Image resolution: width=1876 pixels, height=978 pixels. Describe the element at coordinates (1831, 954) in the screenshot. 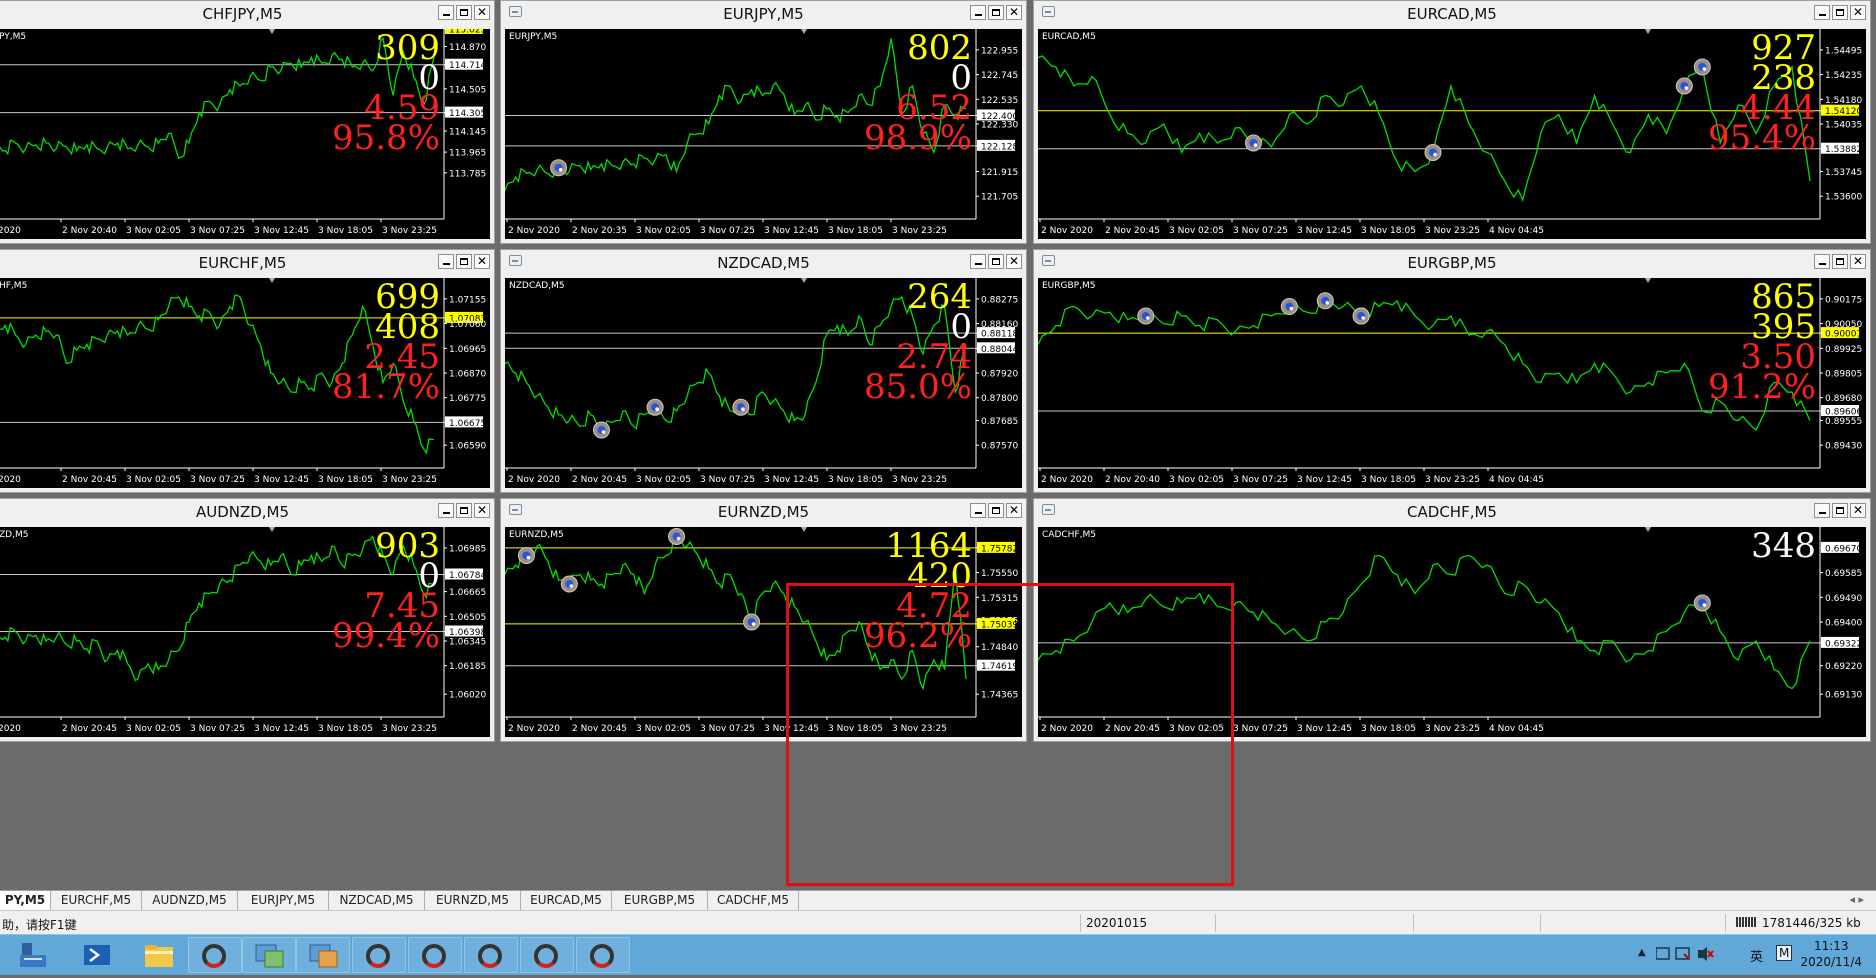

I see `taskbar-clock: 11:13 2020/11/4` at that location.